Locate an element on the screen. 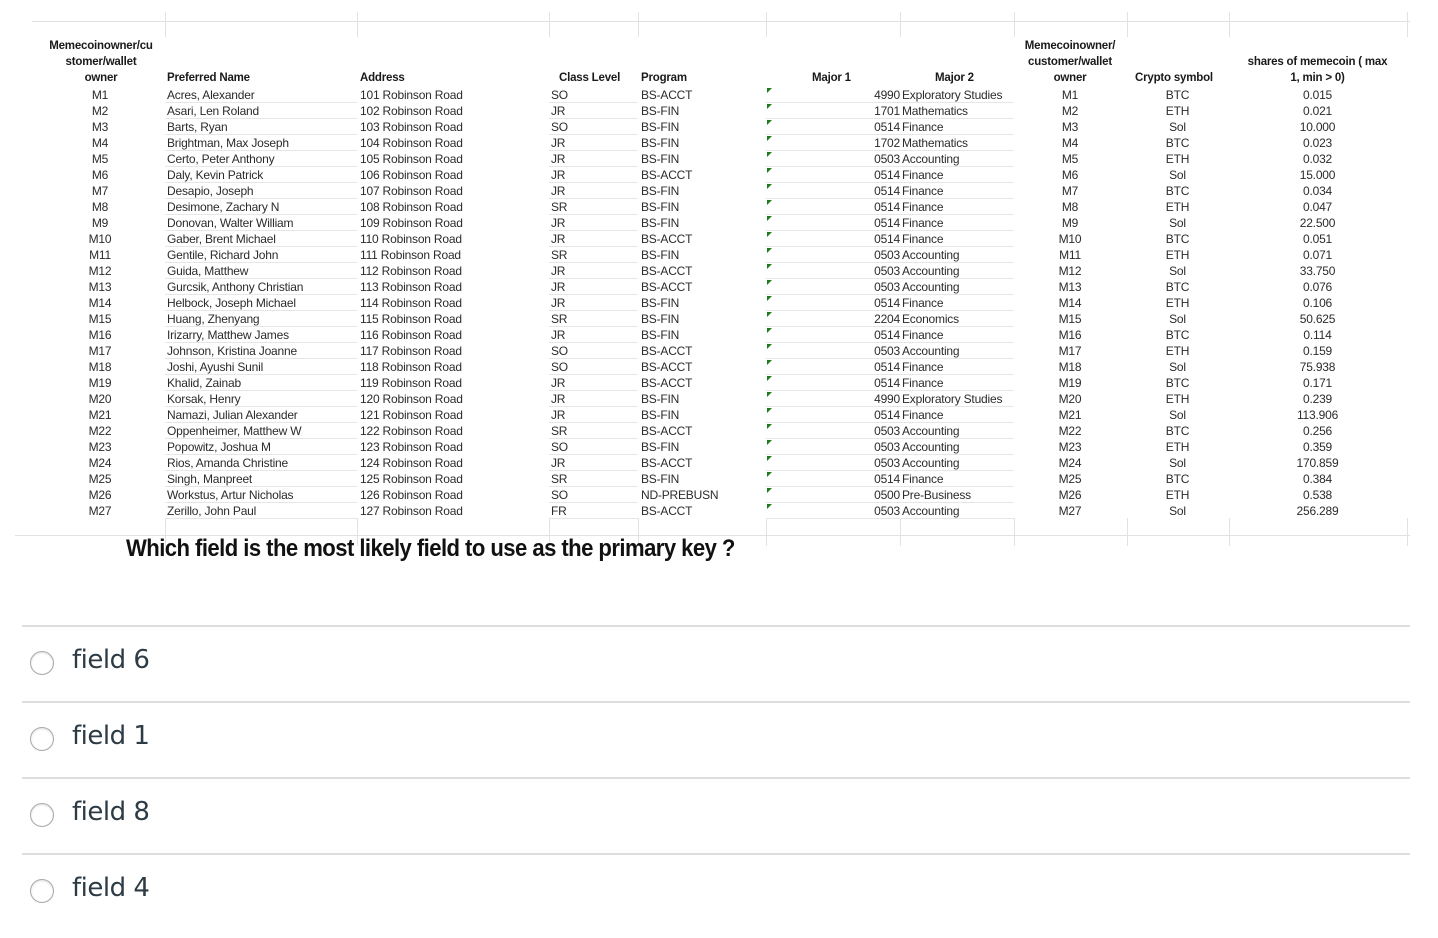 This screenshot has height=938, width=1438. answer-option: field 1 is located at coordinates (716, 739).